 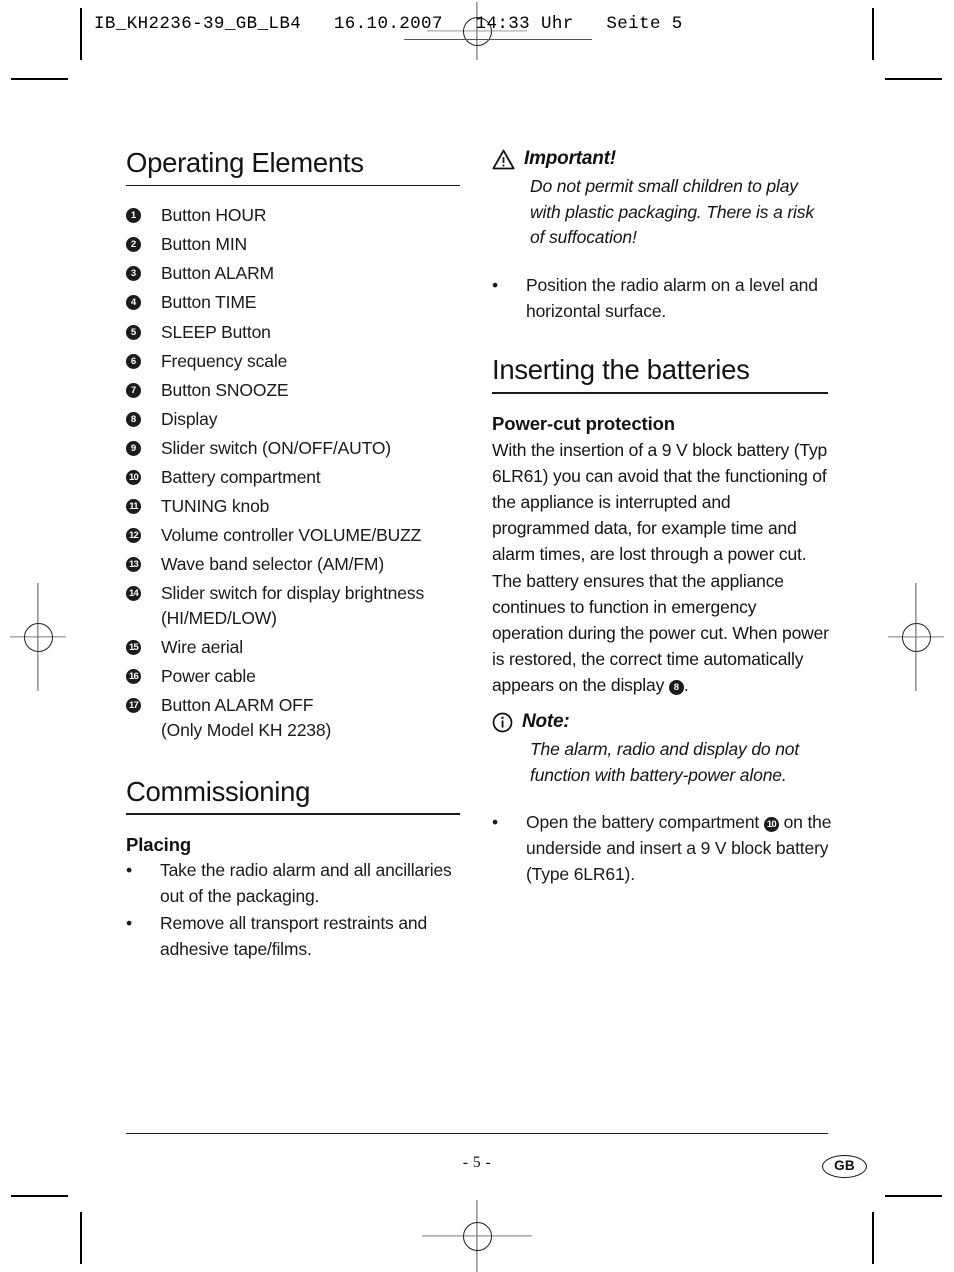 I want to click on list-item-label: Button ALARM OFF (Only Model KH 2238), so click(x=313, y=718).